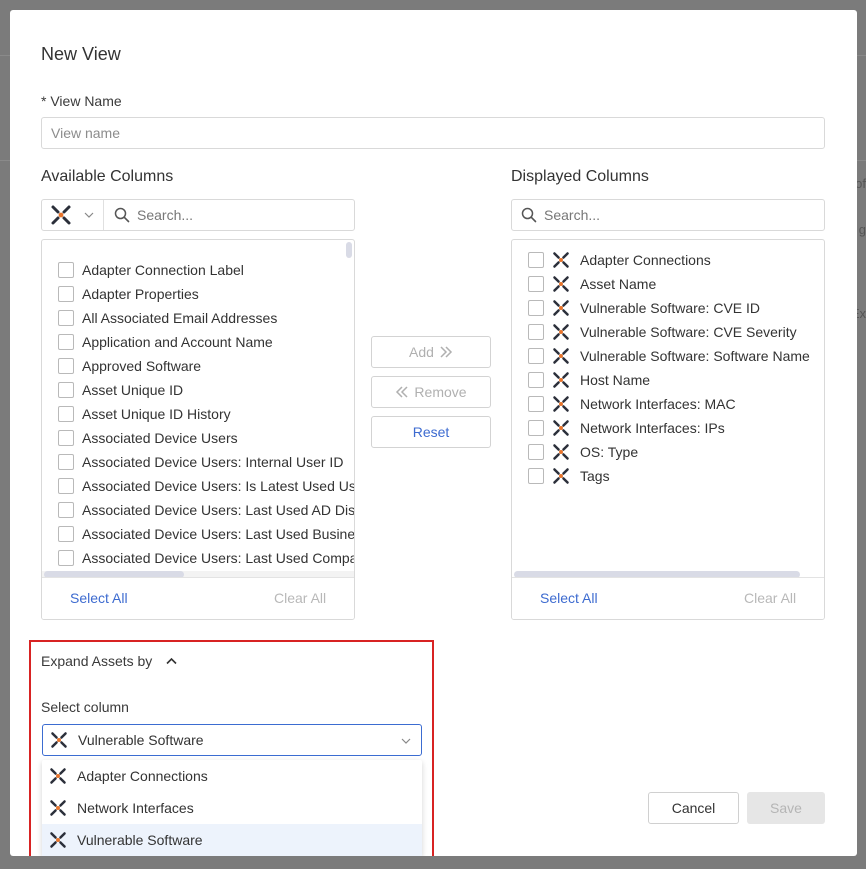 The image size is (866, 869). I want to click on dropdown-option: Vulnerable Software, so click(232, 840).